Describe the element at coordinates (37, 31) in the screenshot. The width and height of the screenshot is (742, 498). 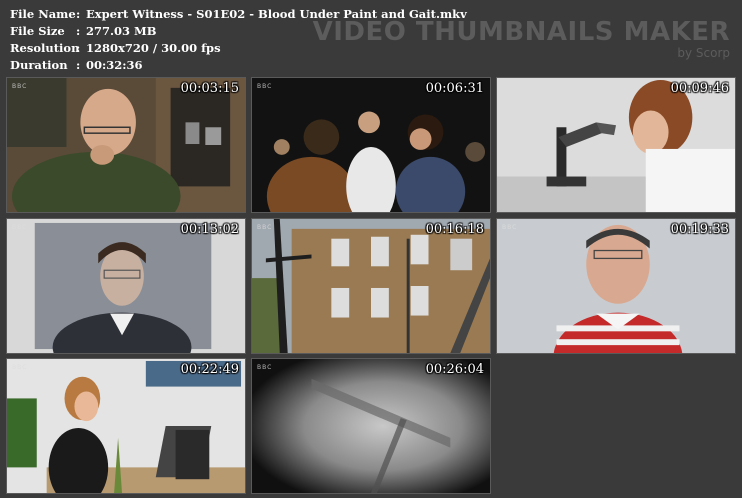
I see `info-key: File Size` at that location.